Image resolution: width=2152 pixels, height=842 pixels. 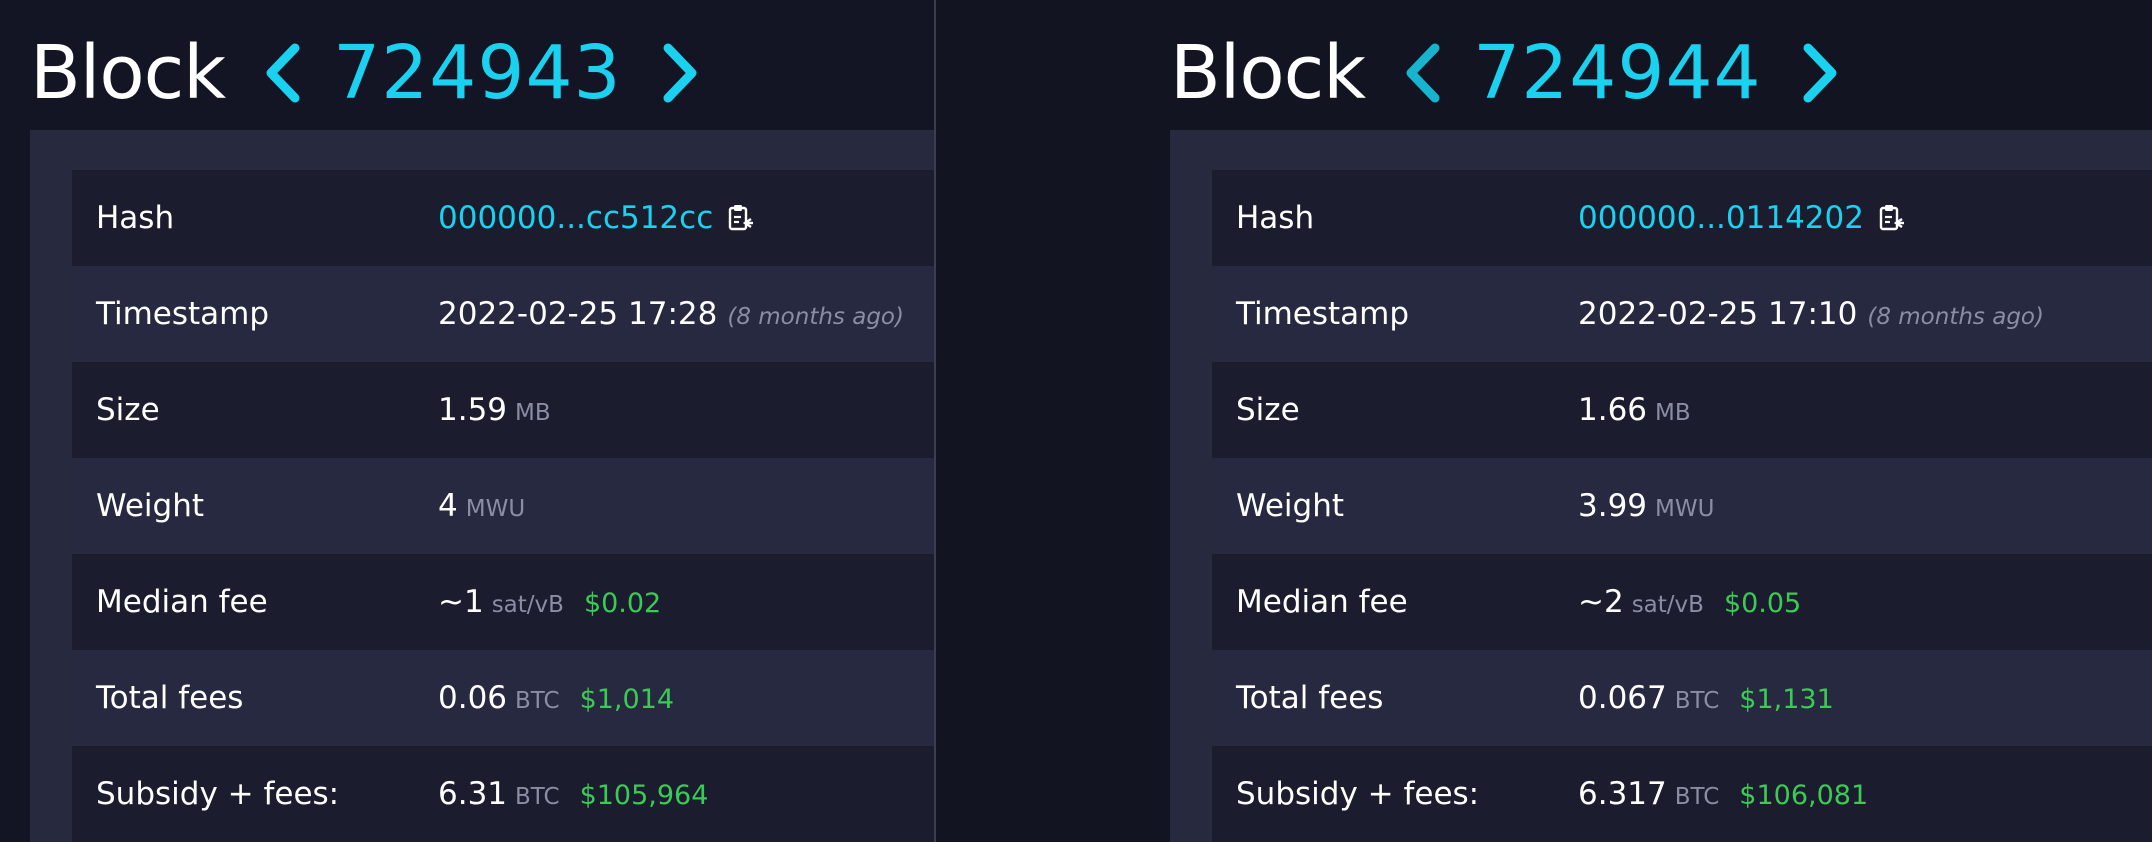 What do you see at coordinates (448, 506) in the screenshot?
I see `weight-value: 4` at bounding box center [448, 506].